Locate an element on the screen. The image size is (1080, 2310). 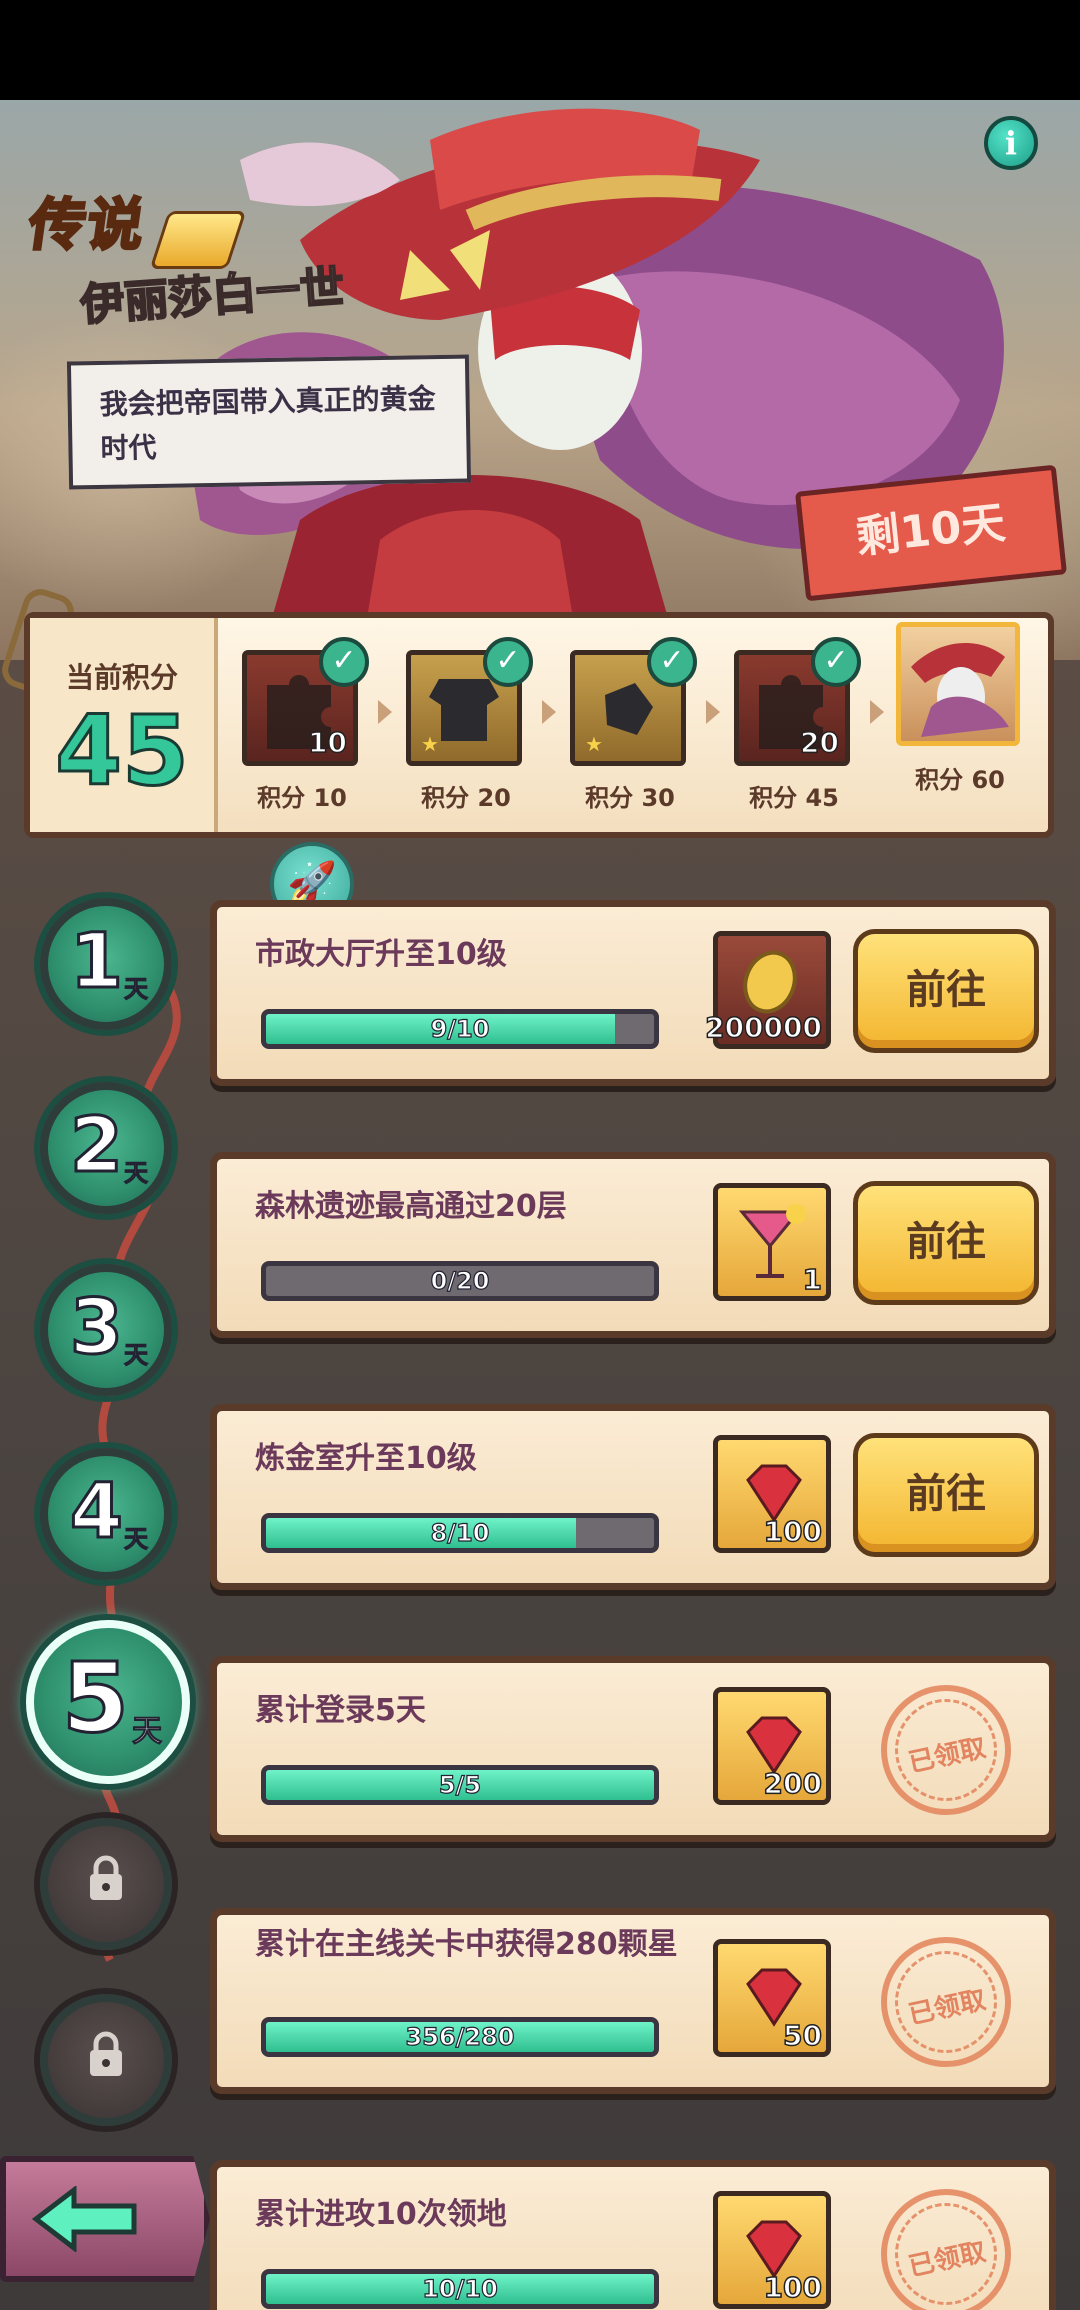
armor-icon: ★ ✓ is located at coordinates (469, 701).